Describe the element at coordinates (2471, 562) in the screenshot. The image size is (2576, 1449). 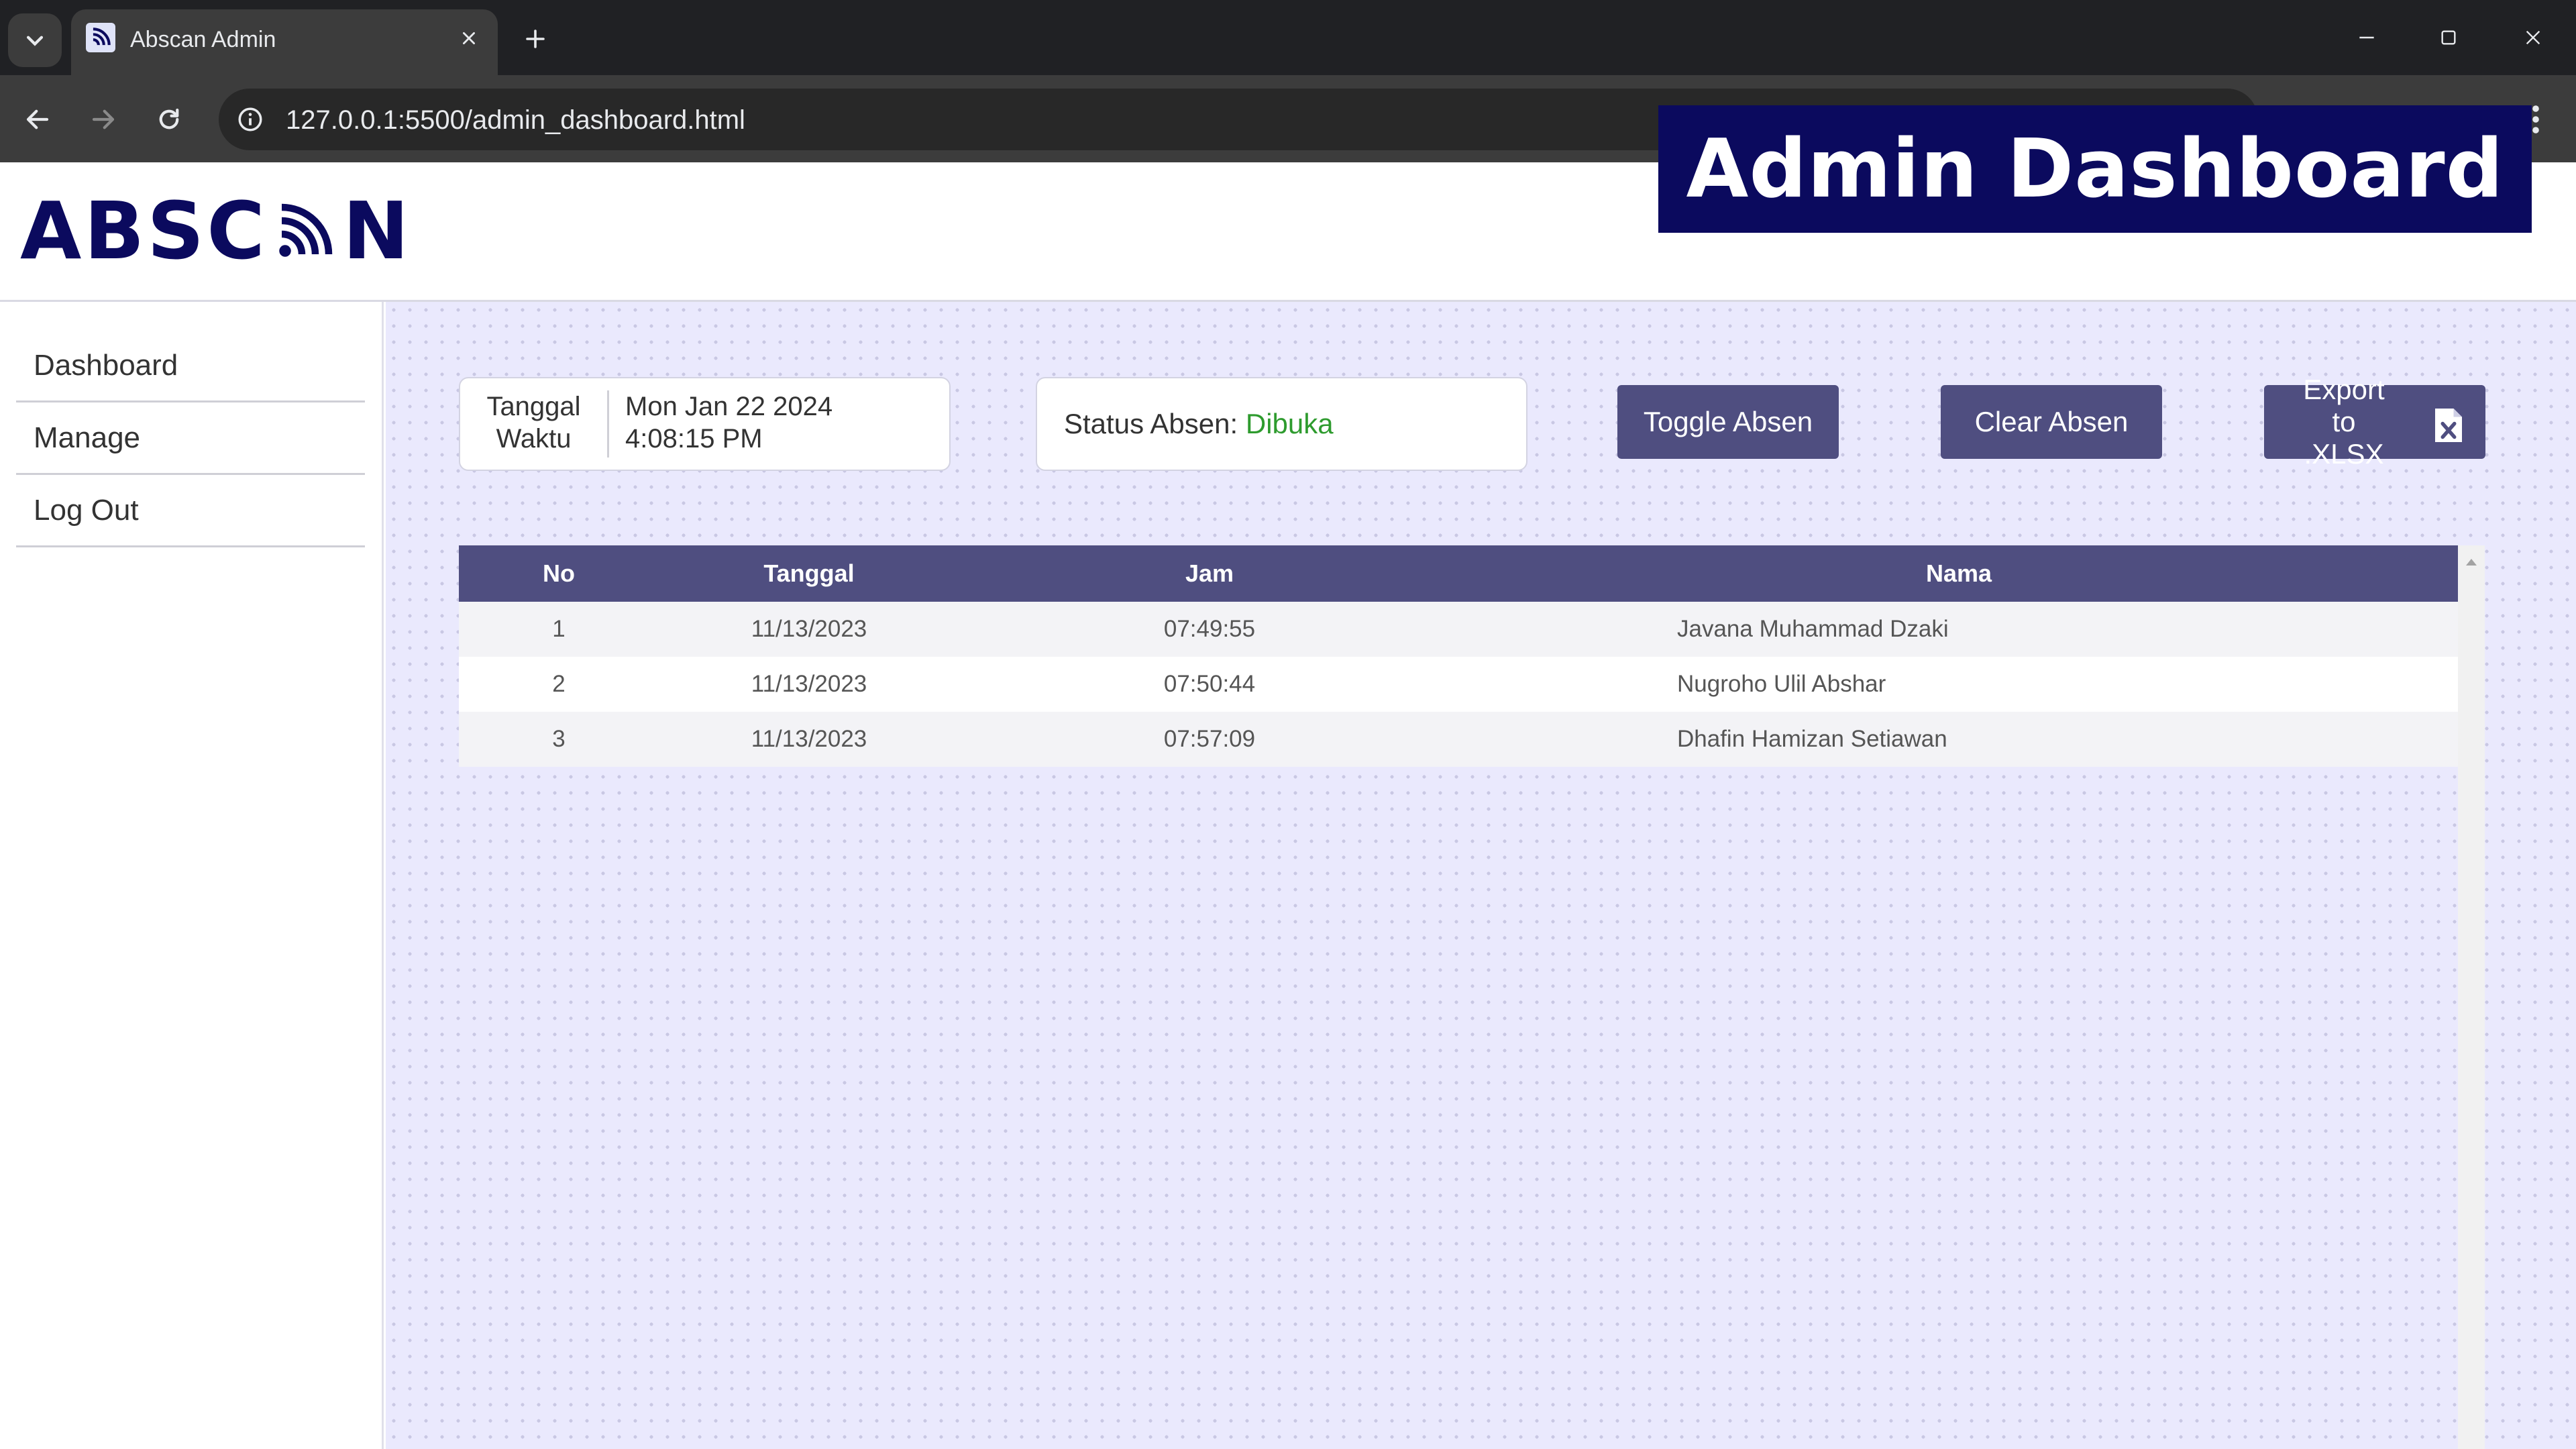
I see `scroll-up-arrow-icon` at that location.